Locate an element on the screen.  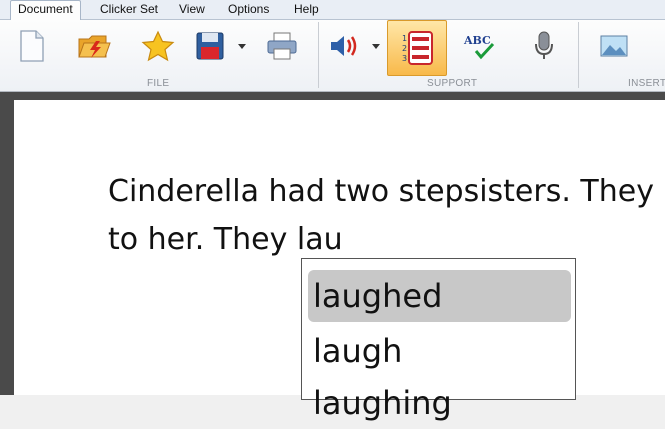
prediction-item-laugh: laugh is located at coordinates (439, 351).